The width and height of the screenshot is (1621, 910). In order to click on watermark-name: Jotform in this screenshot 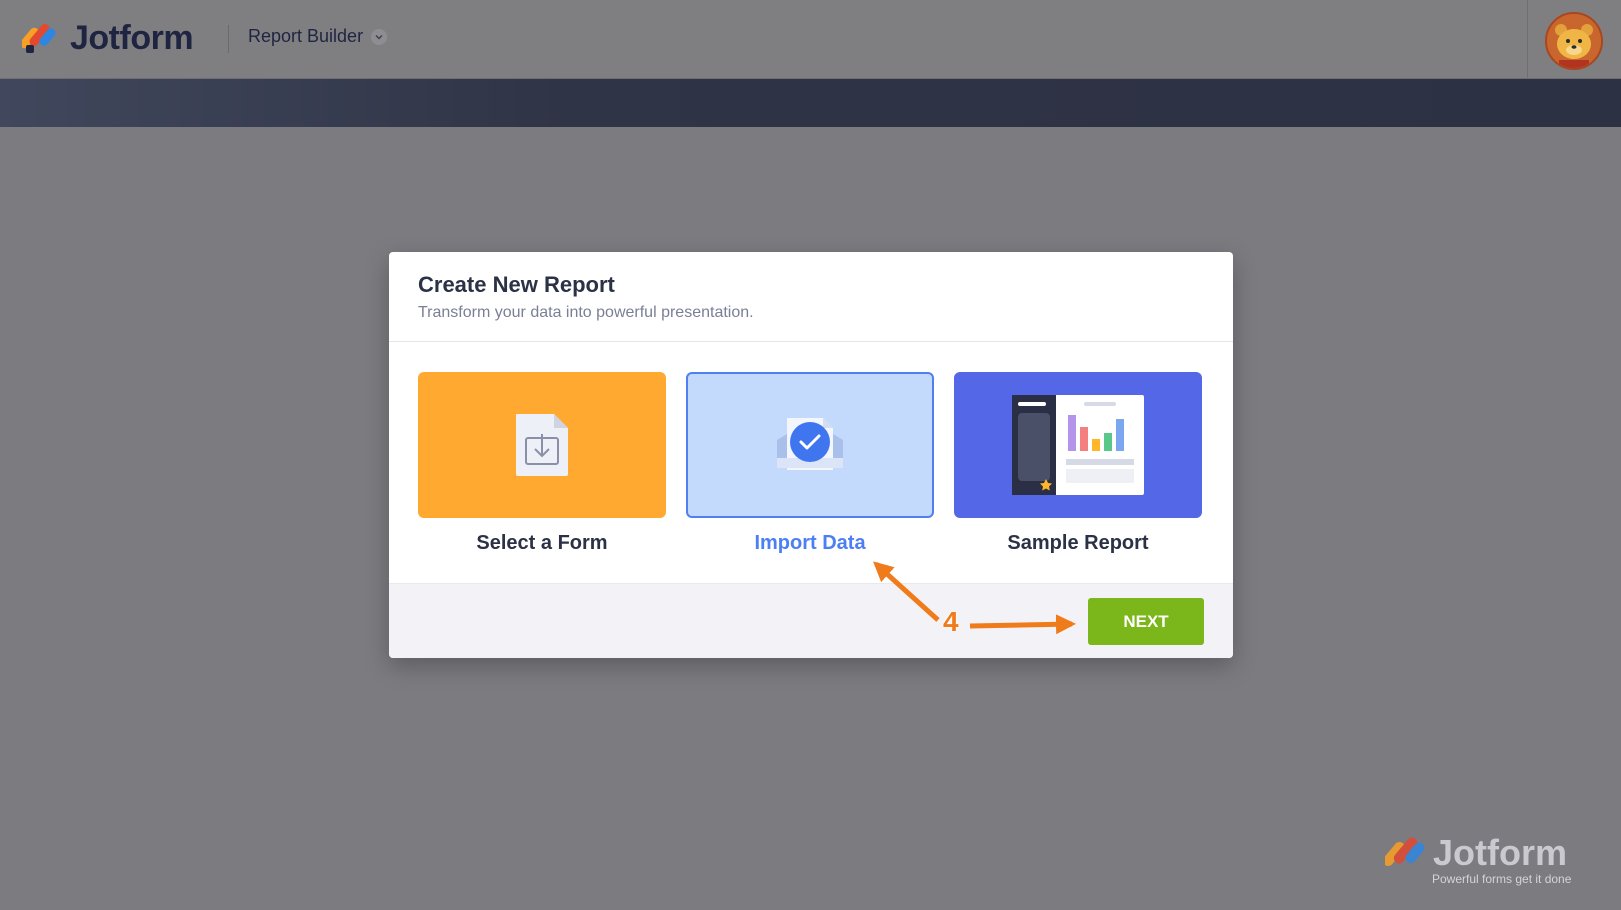, I will do `click(1500, 852)`.